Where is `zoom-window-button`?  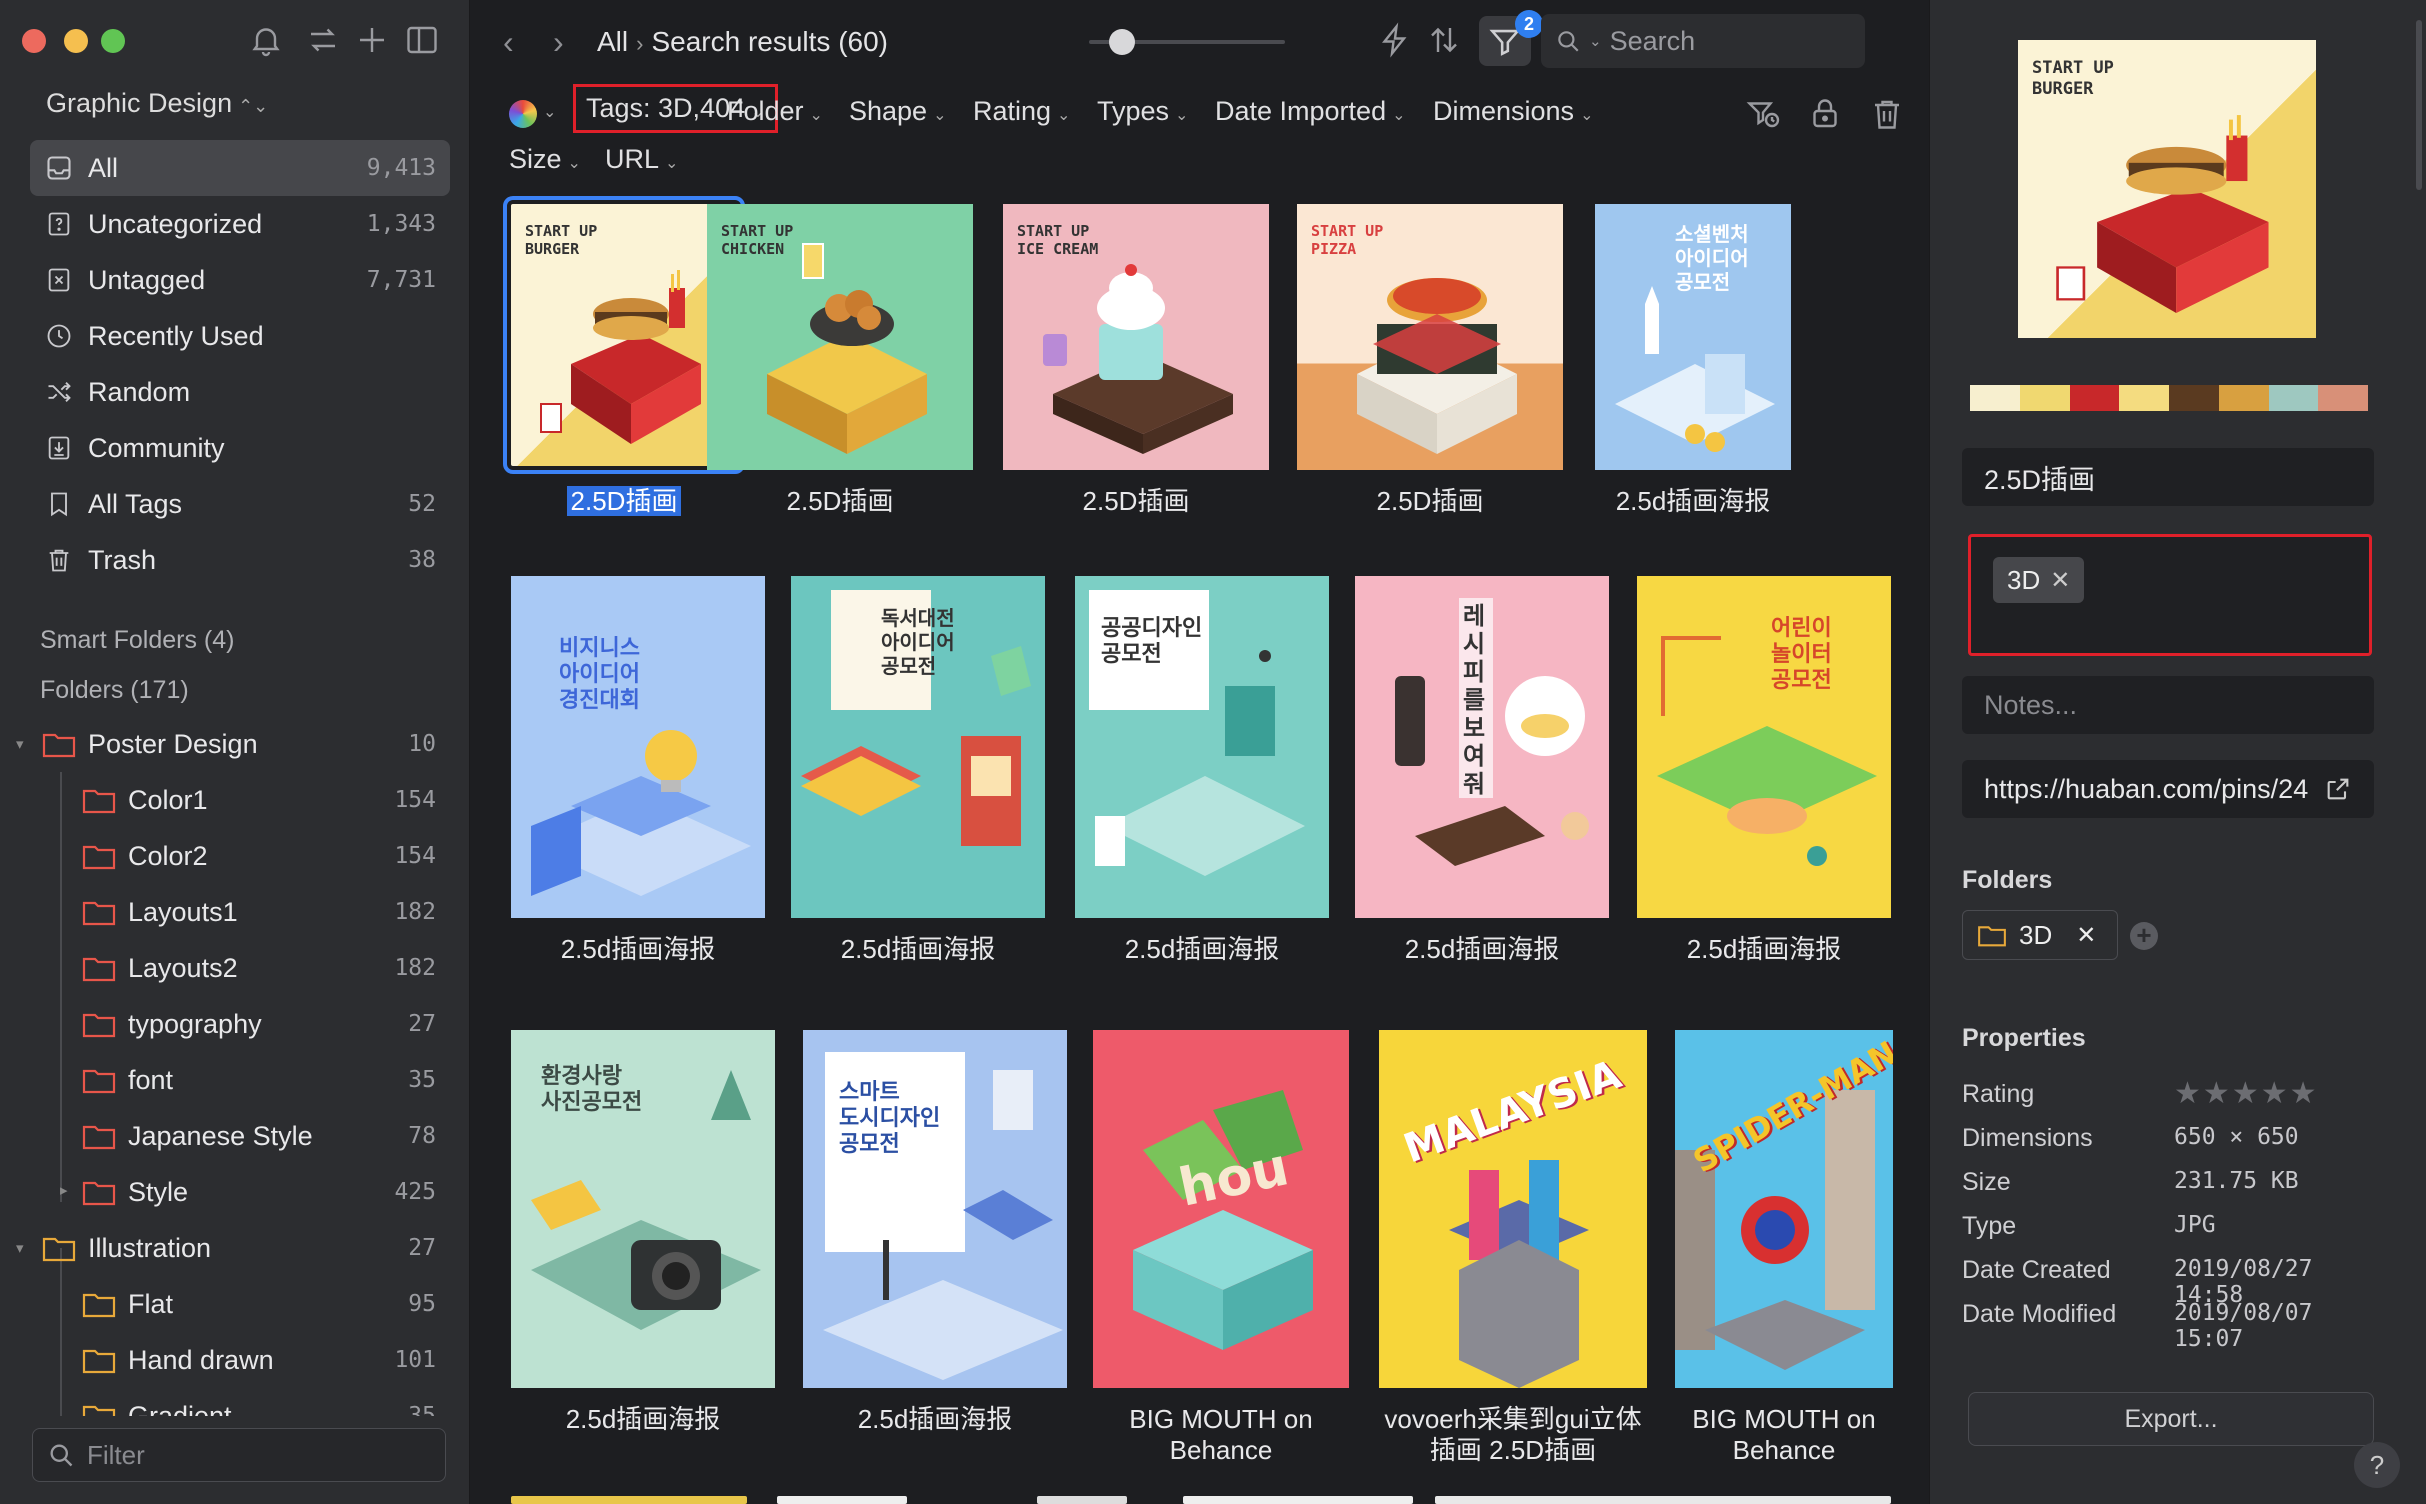 zoom-window-button is located at coordinates (113, 41).